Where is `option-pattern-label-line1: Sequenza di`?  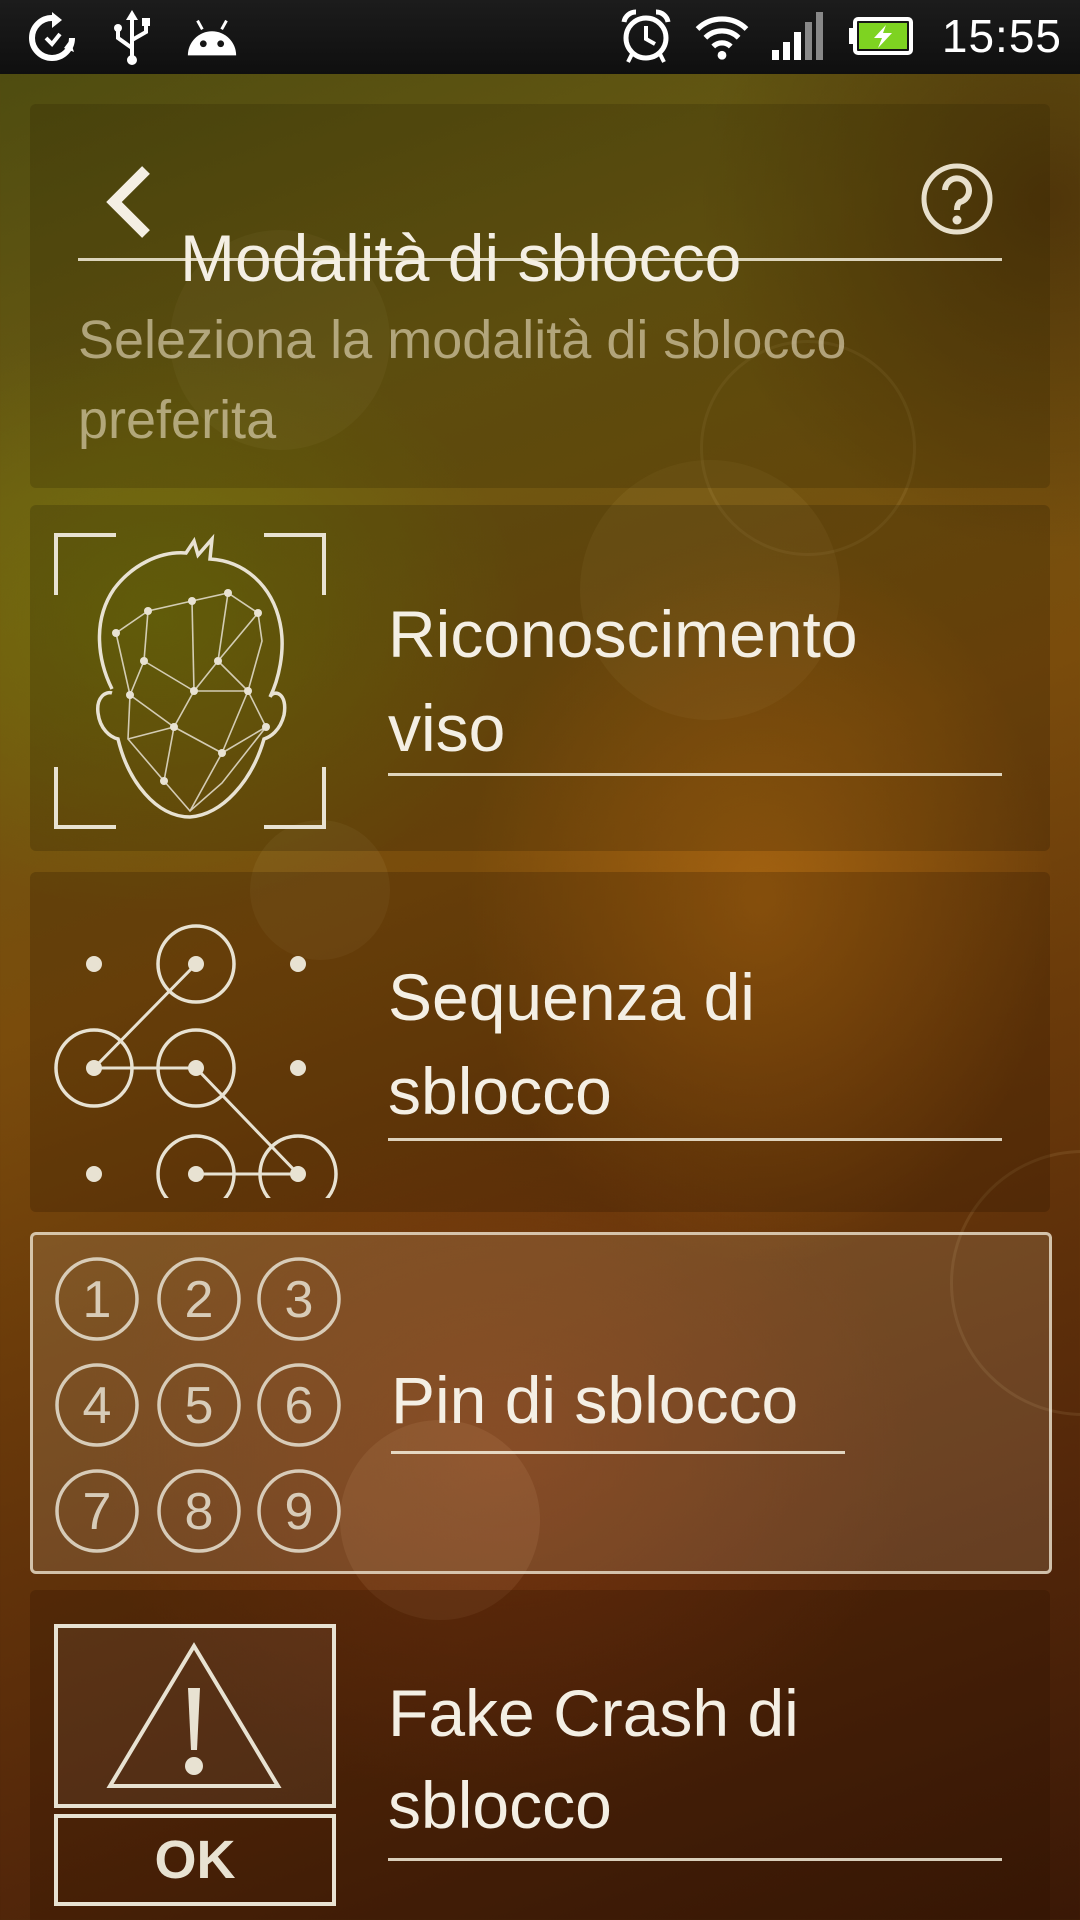
option-pattern-label-line1: Sequenza di is located at coordinates (571, 997).